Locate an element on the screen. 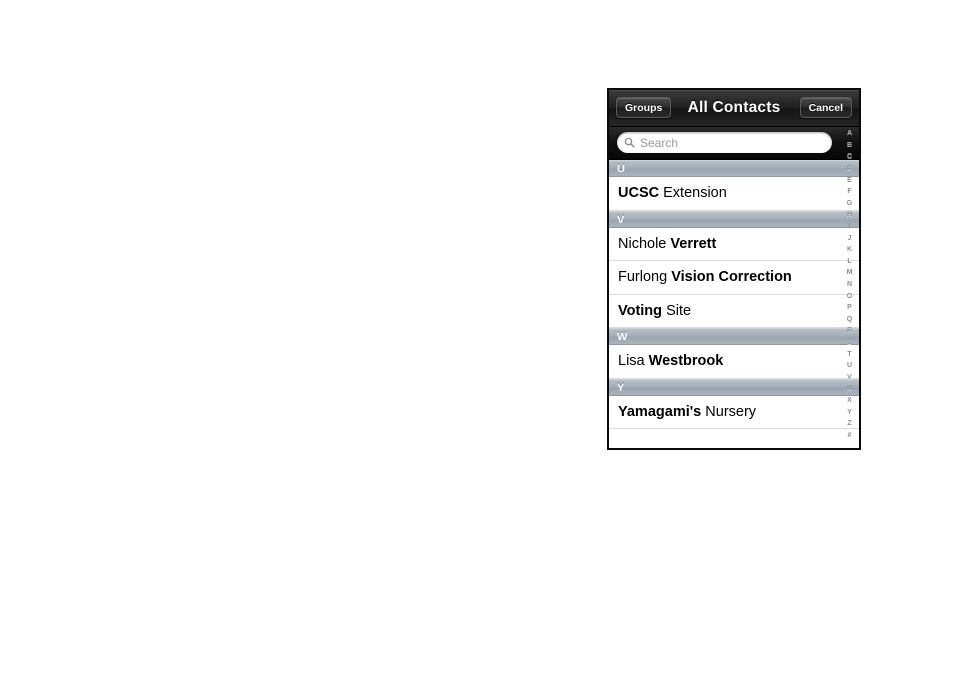  search-placeholder: Search is located at coordinates (659, 142).